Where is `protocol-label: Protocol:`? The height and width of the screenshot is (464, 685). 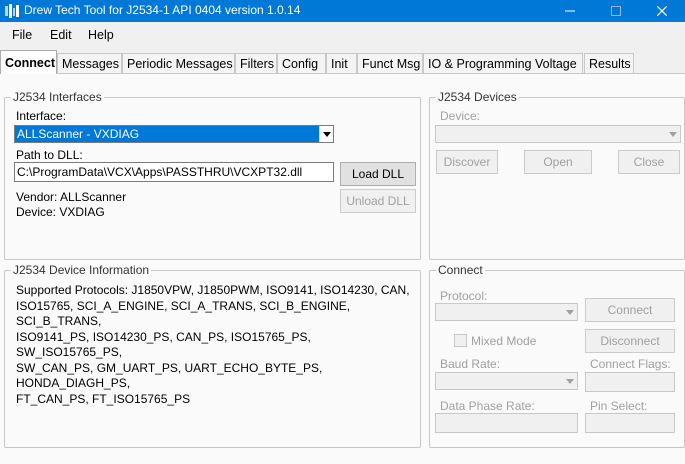
protocol-label: Protocol: is located at coordinates (464, 296).